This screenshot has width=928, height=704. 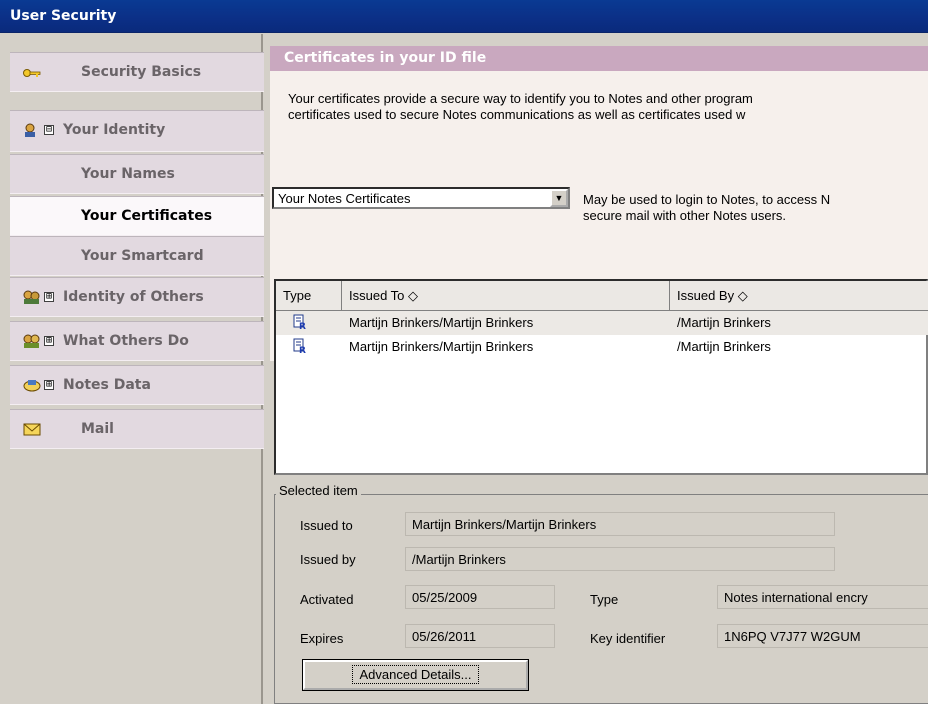 What do you see at coordinates (326, 525) in the screenshot?
I see `issued-to-label: Issued to` at bounding box center [326, 525].